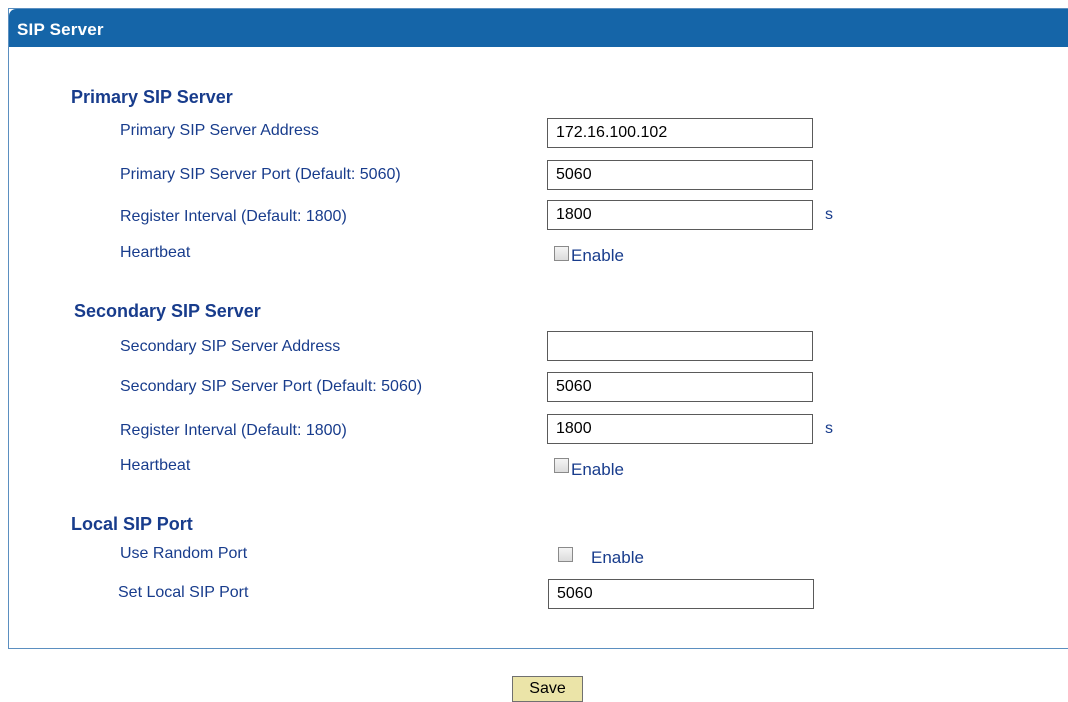  What do you see at coordinates (680, 215) in the screenshot?
I see `primary-interval-input` at bounding box center [680, 215].